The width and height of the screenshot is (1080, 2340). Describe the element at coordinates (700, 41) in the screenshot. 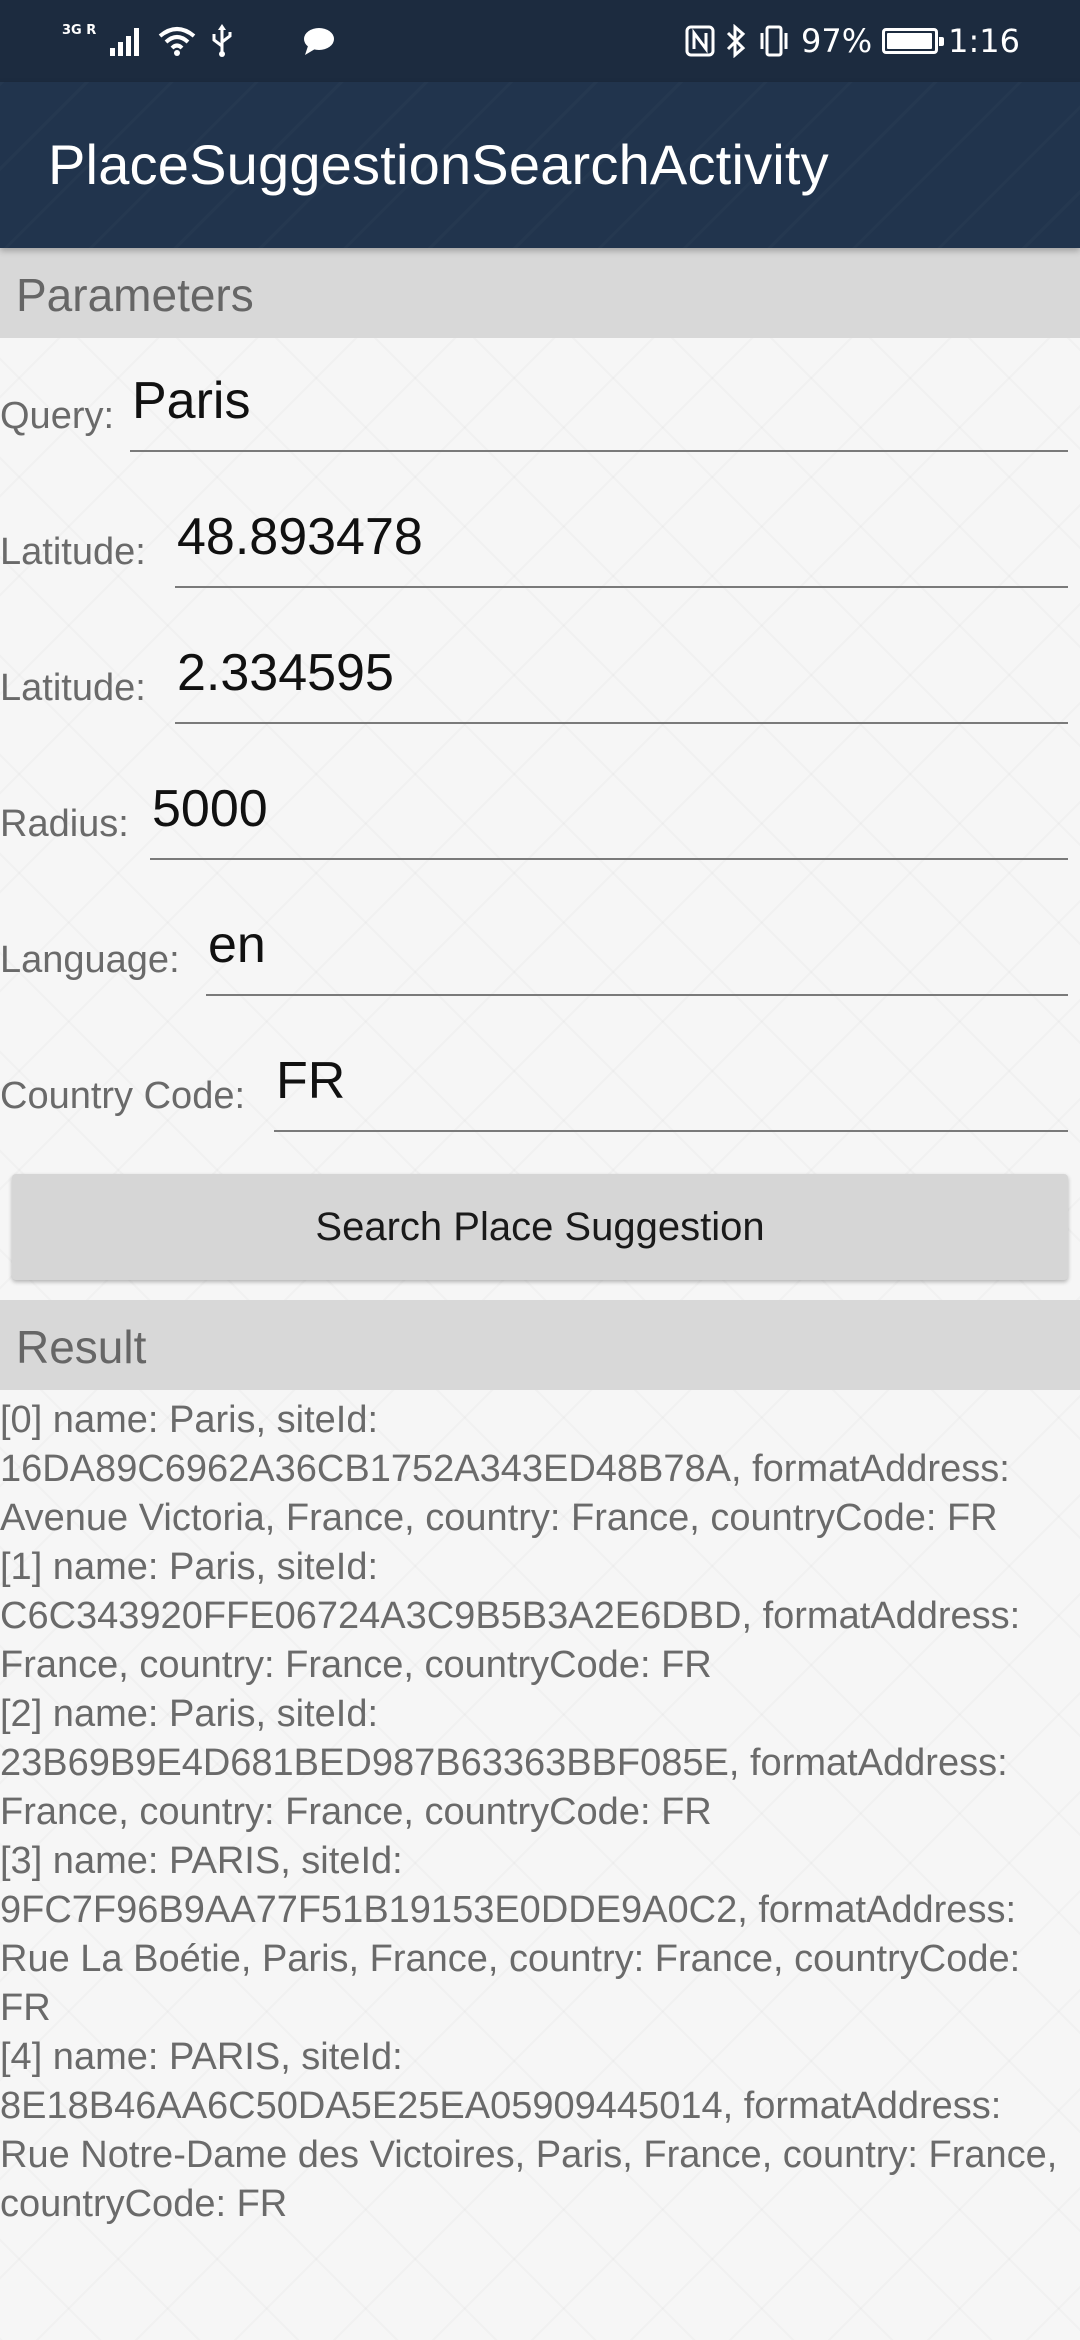

I see `nfc-icon` at that location.